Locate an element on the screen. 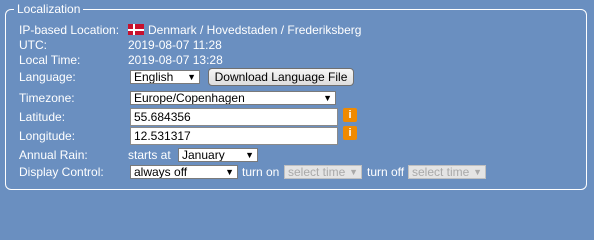 The width and height of the screenshot is (594, 240). turn-off-time-select: select time ▼ is located at coordinates (447, 172).